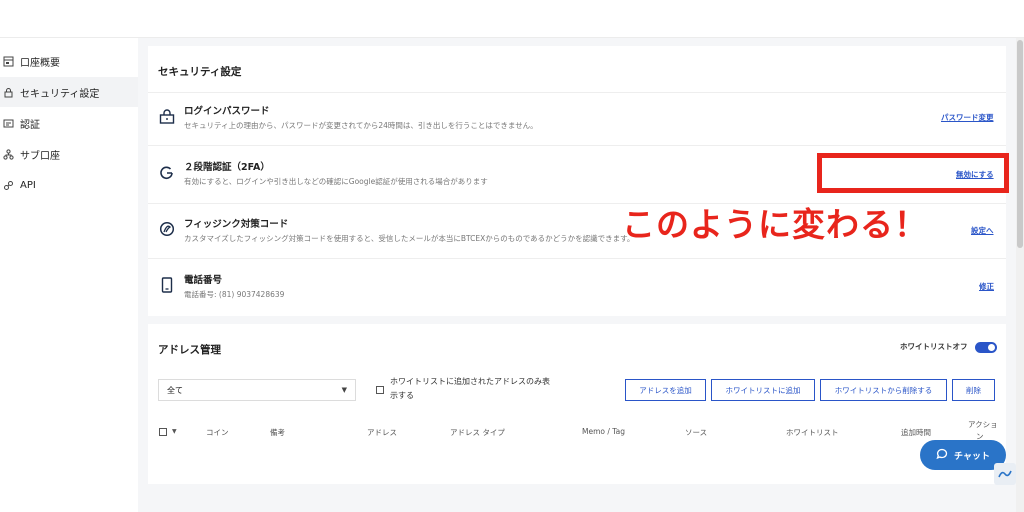 The image size is (1024, 512). Describe the element at coordinates (257, 390) in the screenshot. I see `coin-filter-select: 全て ▼` at that location.